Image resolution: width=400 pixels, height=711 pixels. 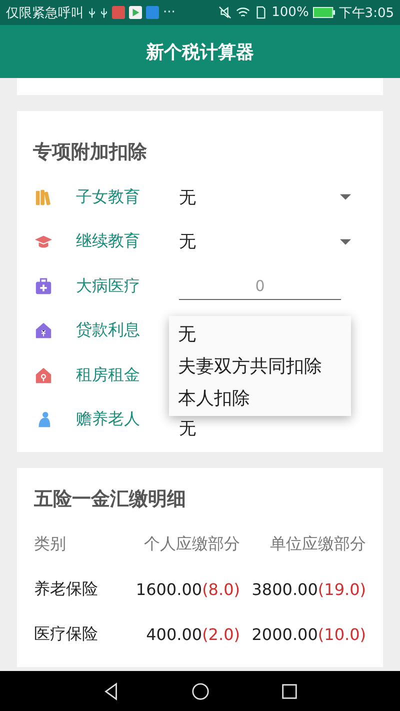 What do you see at coordinates (90, 152) in the screenshot?
I see `section-title: 专项附加扣除` at bounding box center [90, 152].